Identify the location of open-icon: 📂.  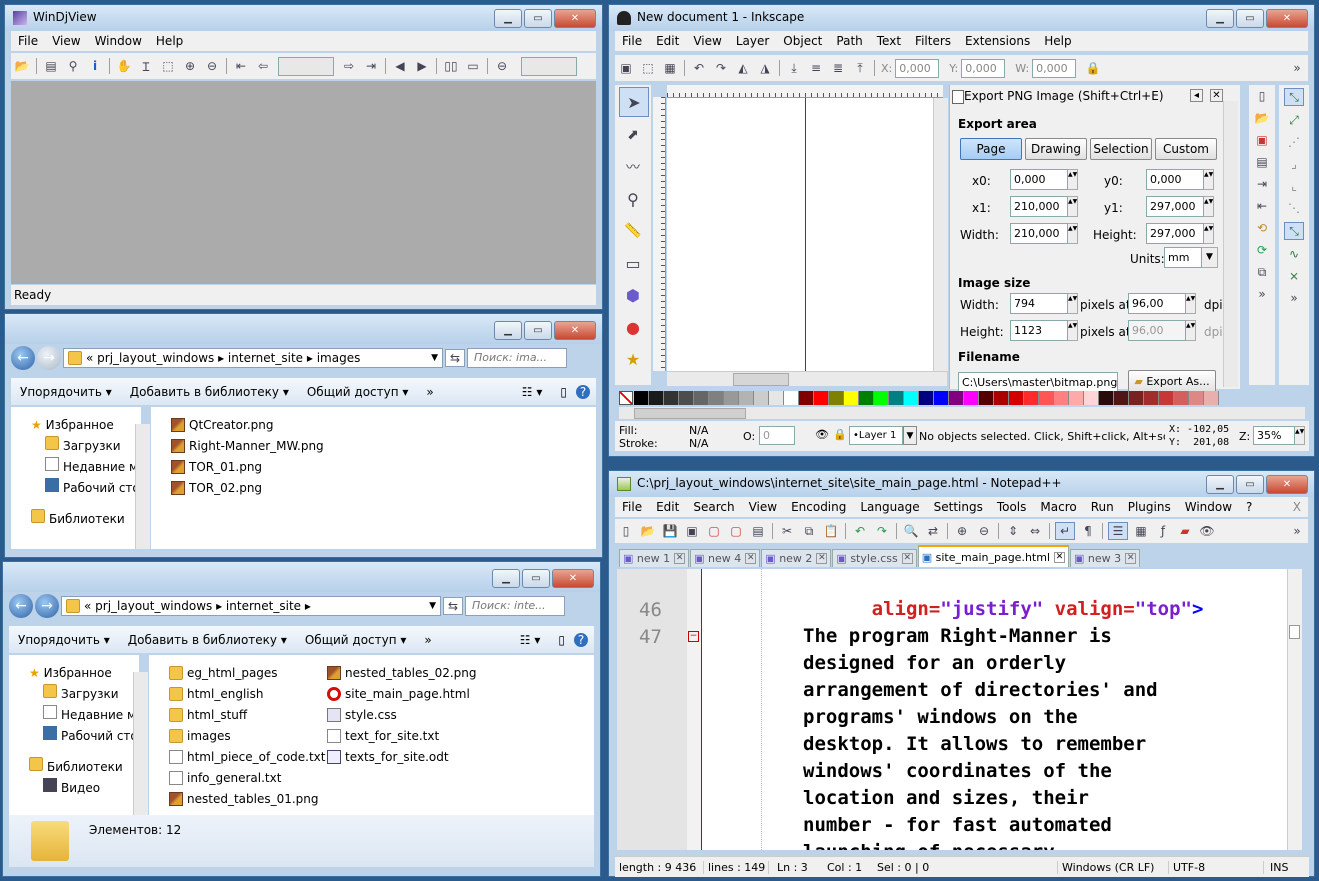
(22, 66).